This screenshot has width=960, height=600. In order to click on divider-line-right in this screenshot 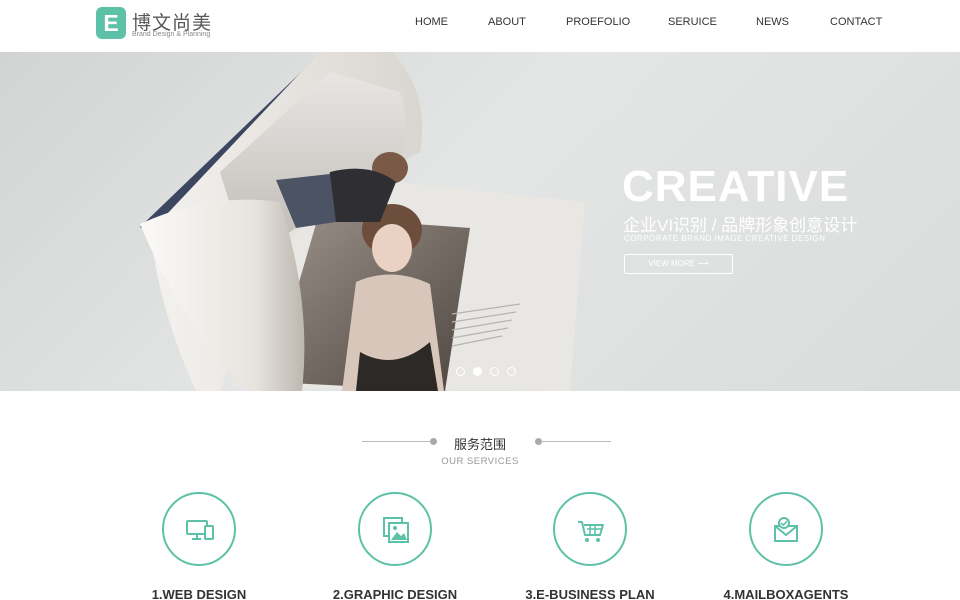, I will do `click(576, 441)`.